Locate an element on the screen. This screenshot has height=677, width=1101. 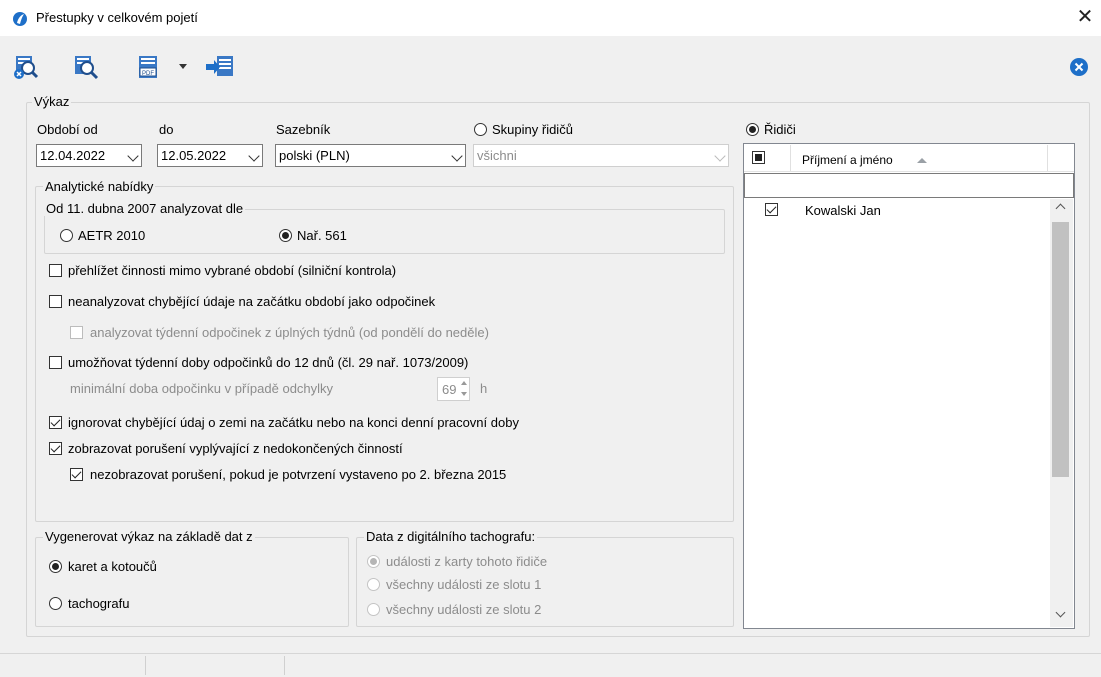
period-from-label: Období od is located at coordinates (67, 129).